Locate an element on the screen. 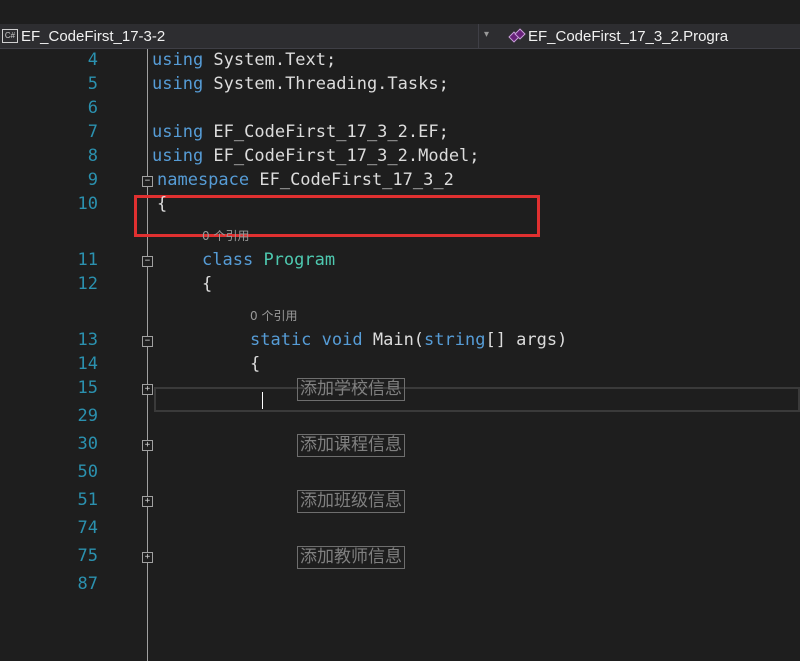 The width and height of the screenshot is (800, 661). code-token: EF_CodeFirst_17_3_2.EF; is located at coordinates (326, 132).